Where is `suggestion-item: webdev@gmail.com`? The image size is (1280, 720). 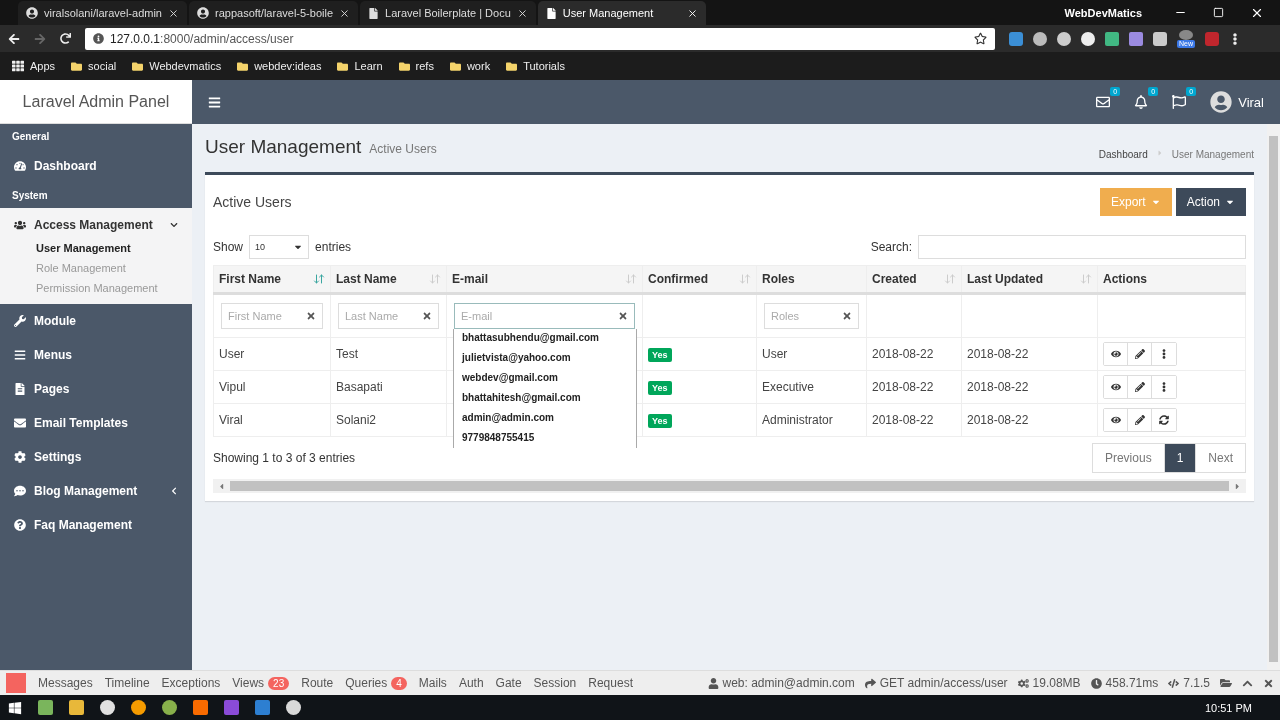
suggestion-item: webdev@gmail.com is located at coordinates (549, 378).